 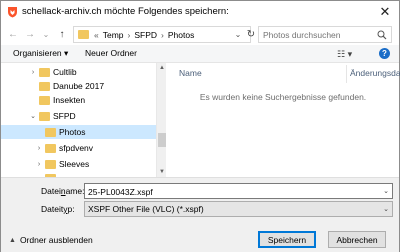 I want to click on forward-button: →, so click(x=30, y=34).